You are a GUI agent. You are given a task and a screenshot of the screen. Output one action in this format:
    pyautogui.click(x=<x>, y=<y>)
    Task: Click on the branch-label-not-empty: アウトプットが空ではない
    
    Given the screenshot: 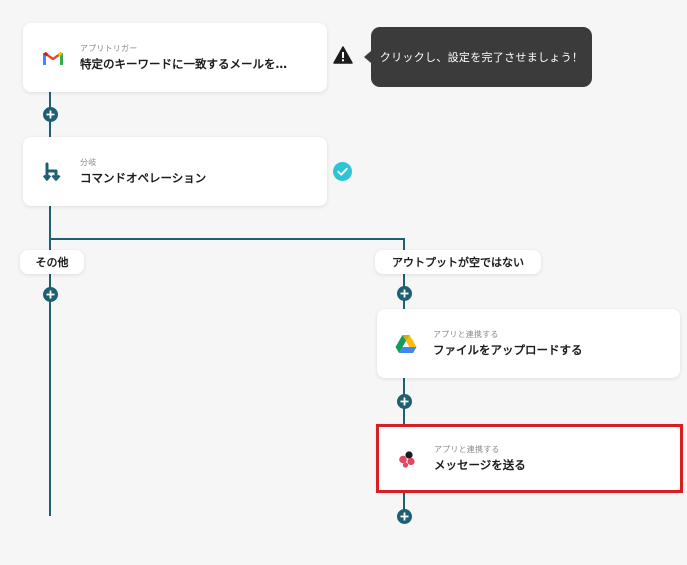 What is the action you would take?
    pyautogui.click(x=458, y=262)
    